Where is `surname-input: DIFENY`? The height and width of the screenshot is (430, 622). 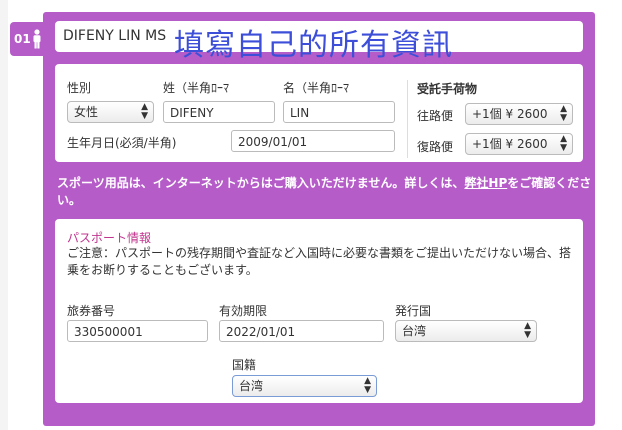
surname-input: DIFENY is located at coordinates (219, 112).